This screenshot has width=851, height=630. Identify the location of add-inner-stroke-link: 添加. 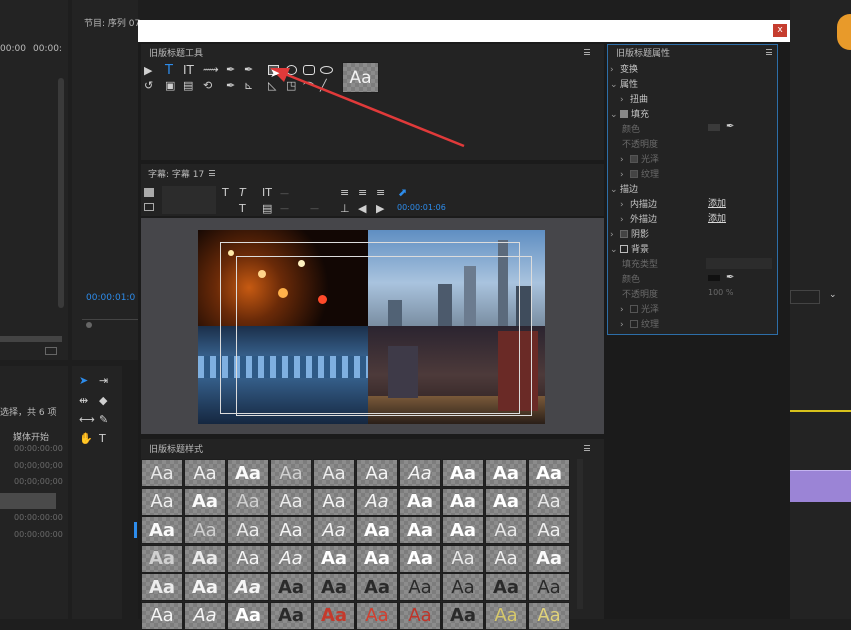
(717, 202).